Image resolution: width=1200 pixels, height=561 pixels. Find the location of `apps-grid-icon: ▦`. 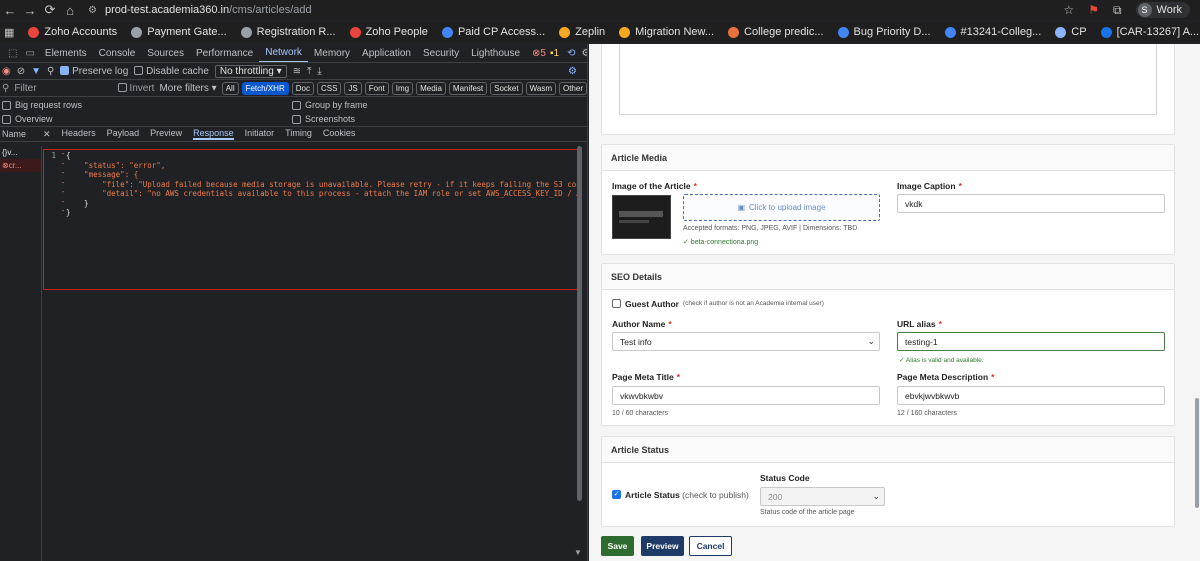

apps-grid-icon: ▦ is located at coordinates (9, 32).